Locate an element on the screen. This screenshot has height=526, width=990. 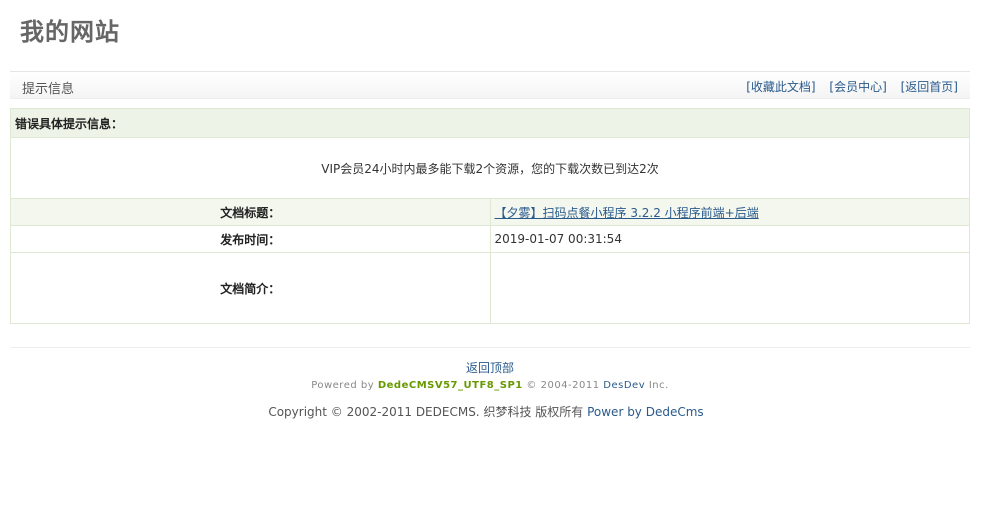
document-desc-row: 文档简介： is located at coordinates (490, 288).